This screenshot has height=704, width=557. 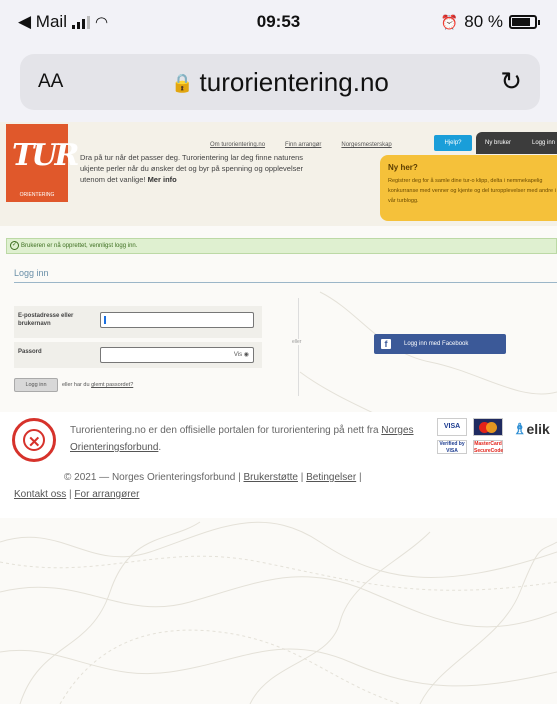 I want to click on facebook-login-button: f Logg inn med Facebook, so click(x=440, y=344).